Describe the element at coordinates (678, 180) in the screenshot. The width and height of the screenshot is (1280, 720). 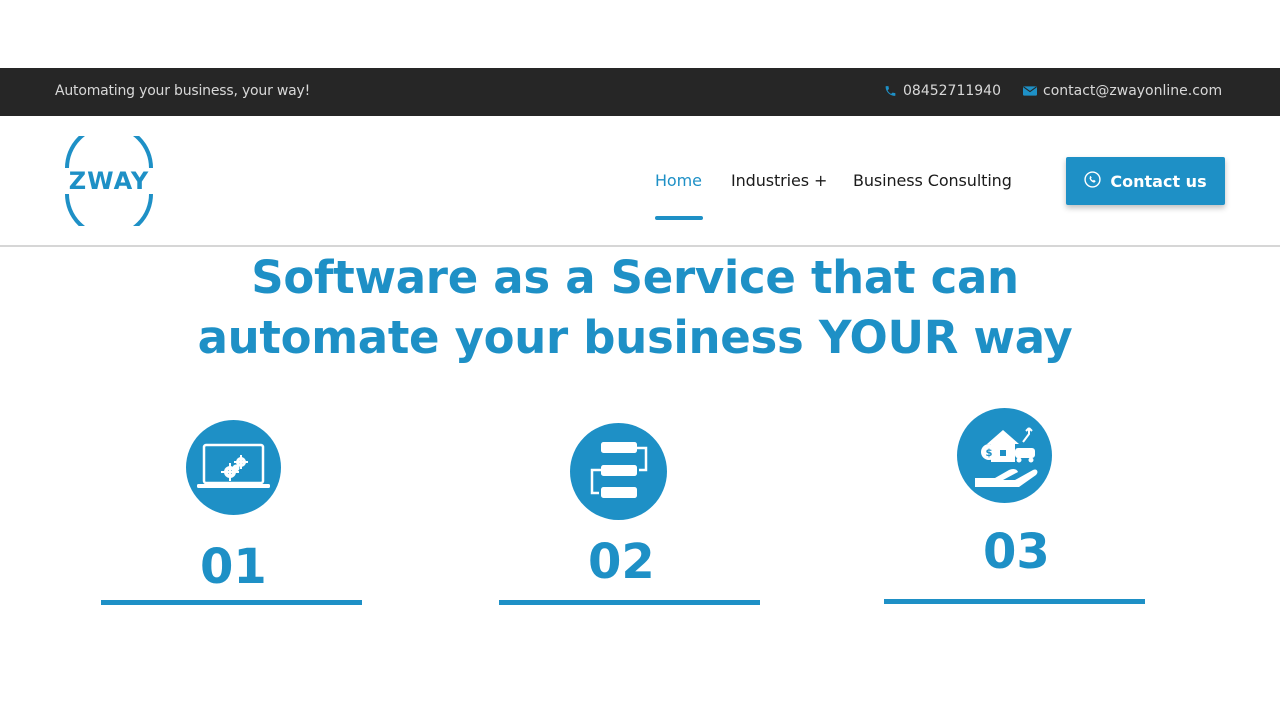
I see `nav-home: Home` at that location.